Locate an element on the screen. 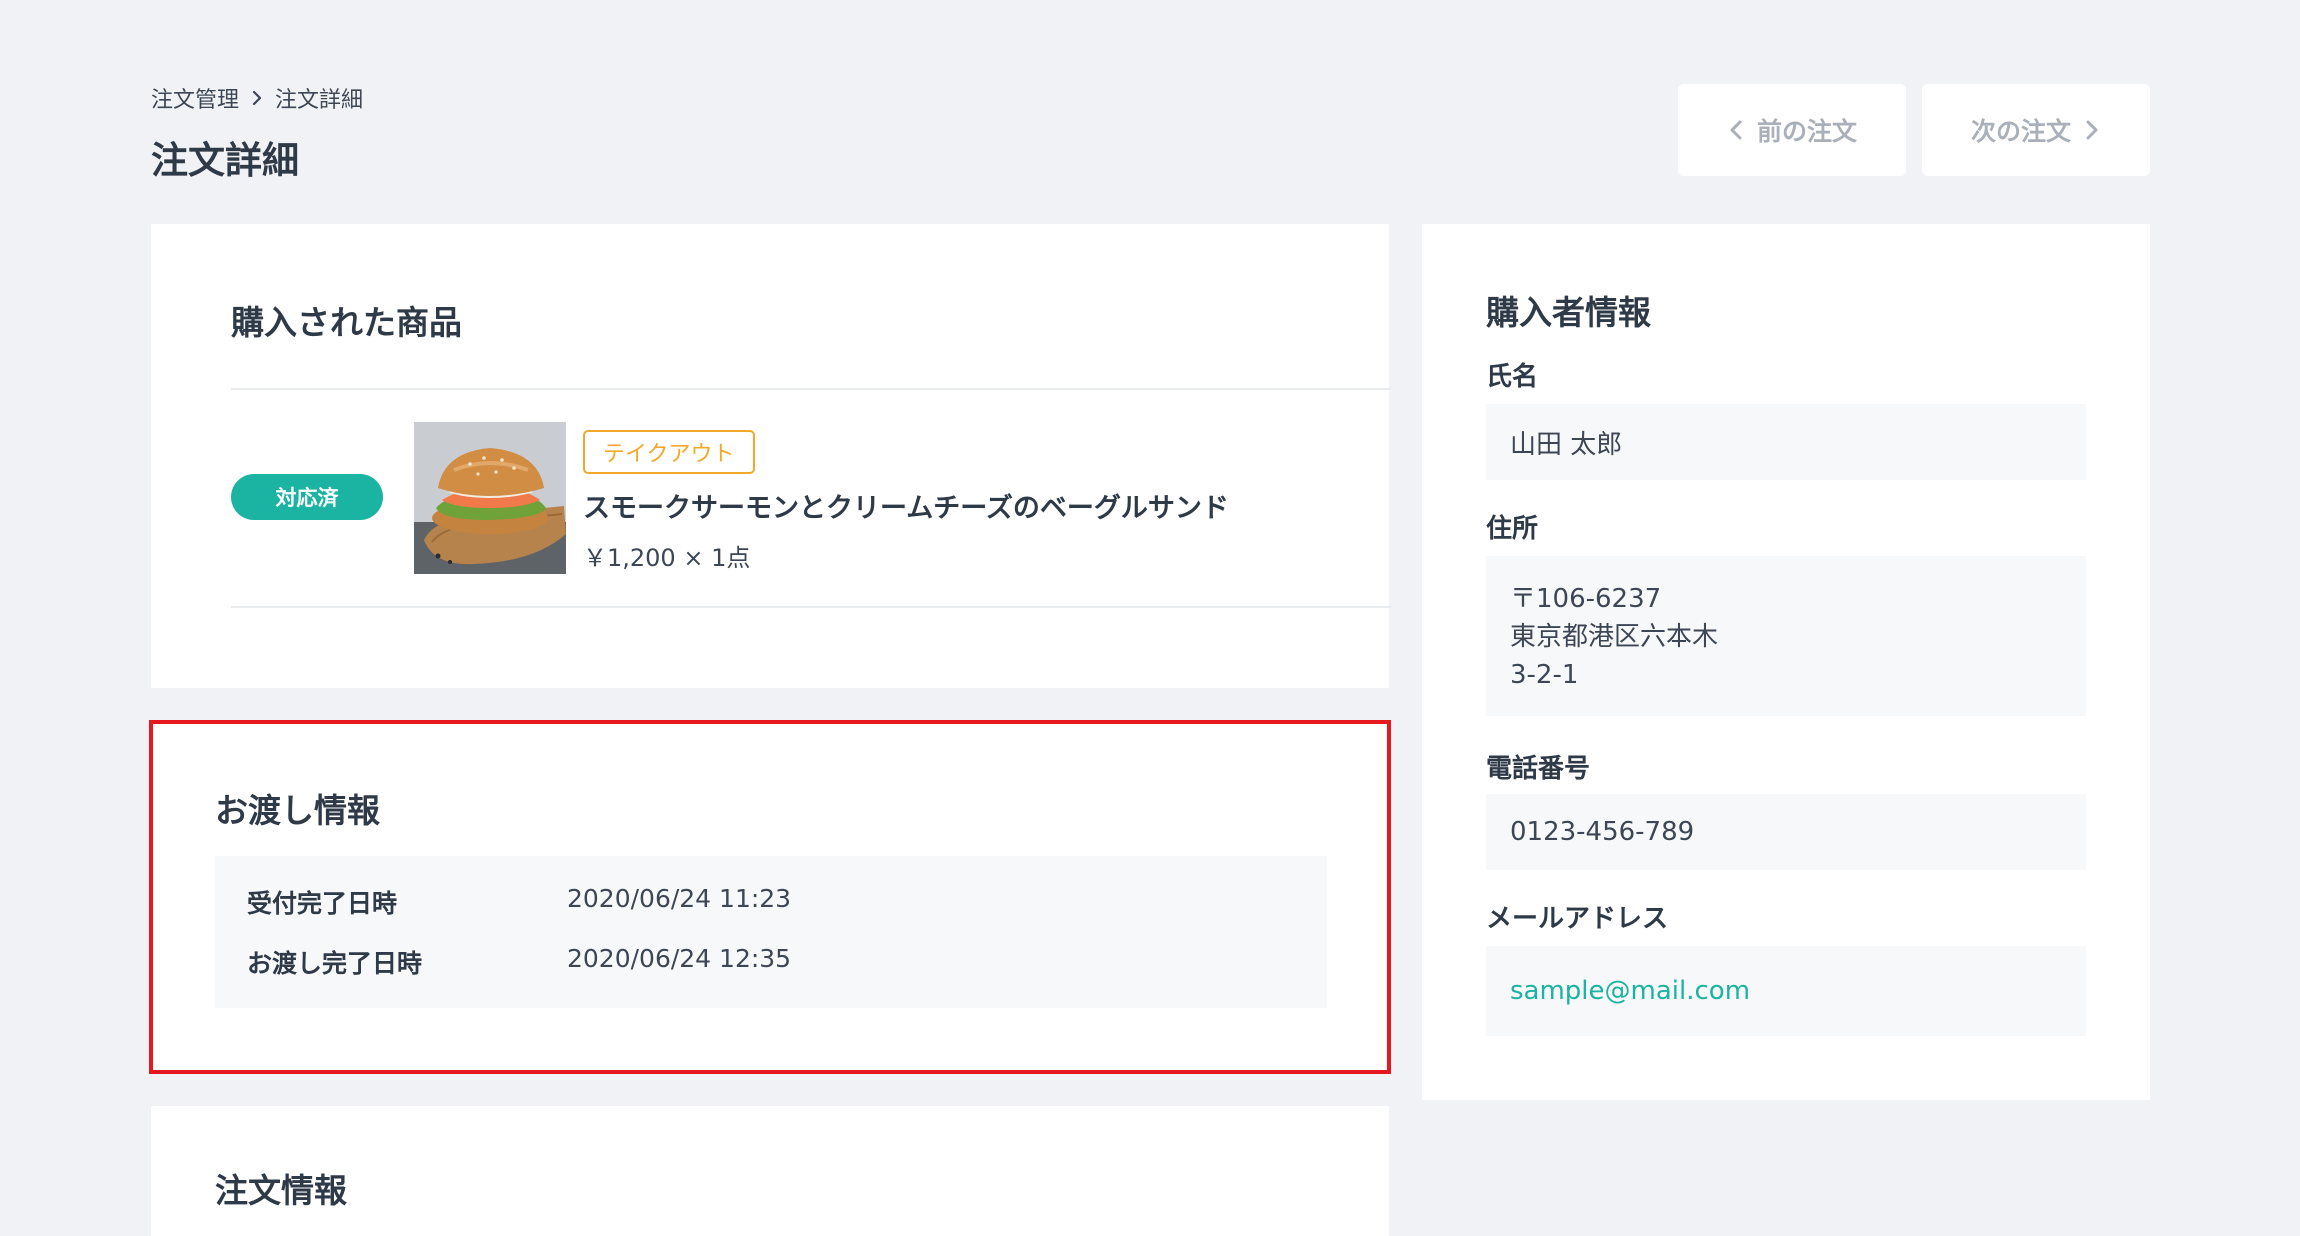 This screenshot has height=1236, width=2300. next-order-button: 次の注文 is located at coordinates (2036, 130).